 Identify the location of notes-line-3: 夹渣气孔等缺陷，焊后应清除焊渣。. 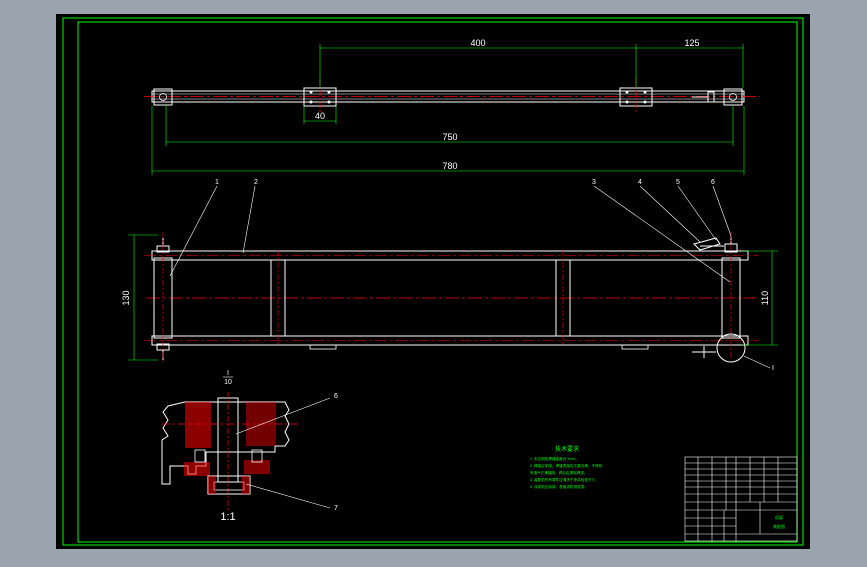
(559, 472).